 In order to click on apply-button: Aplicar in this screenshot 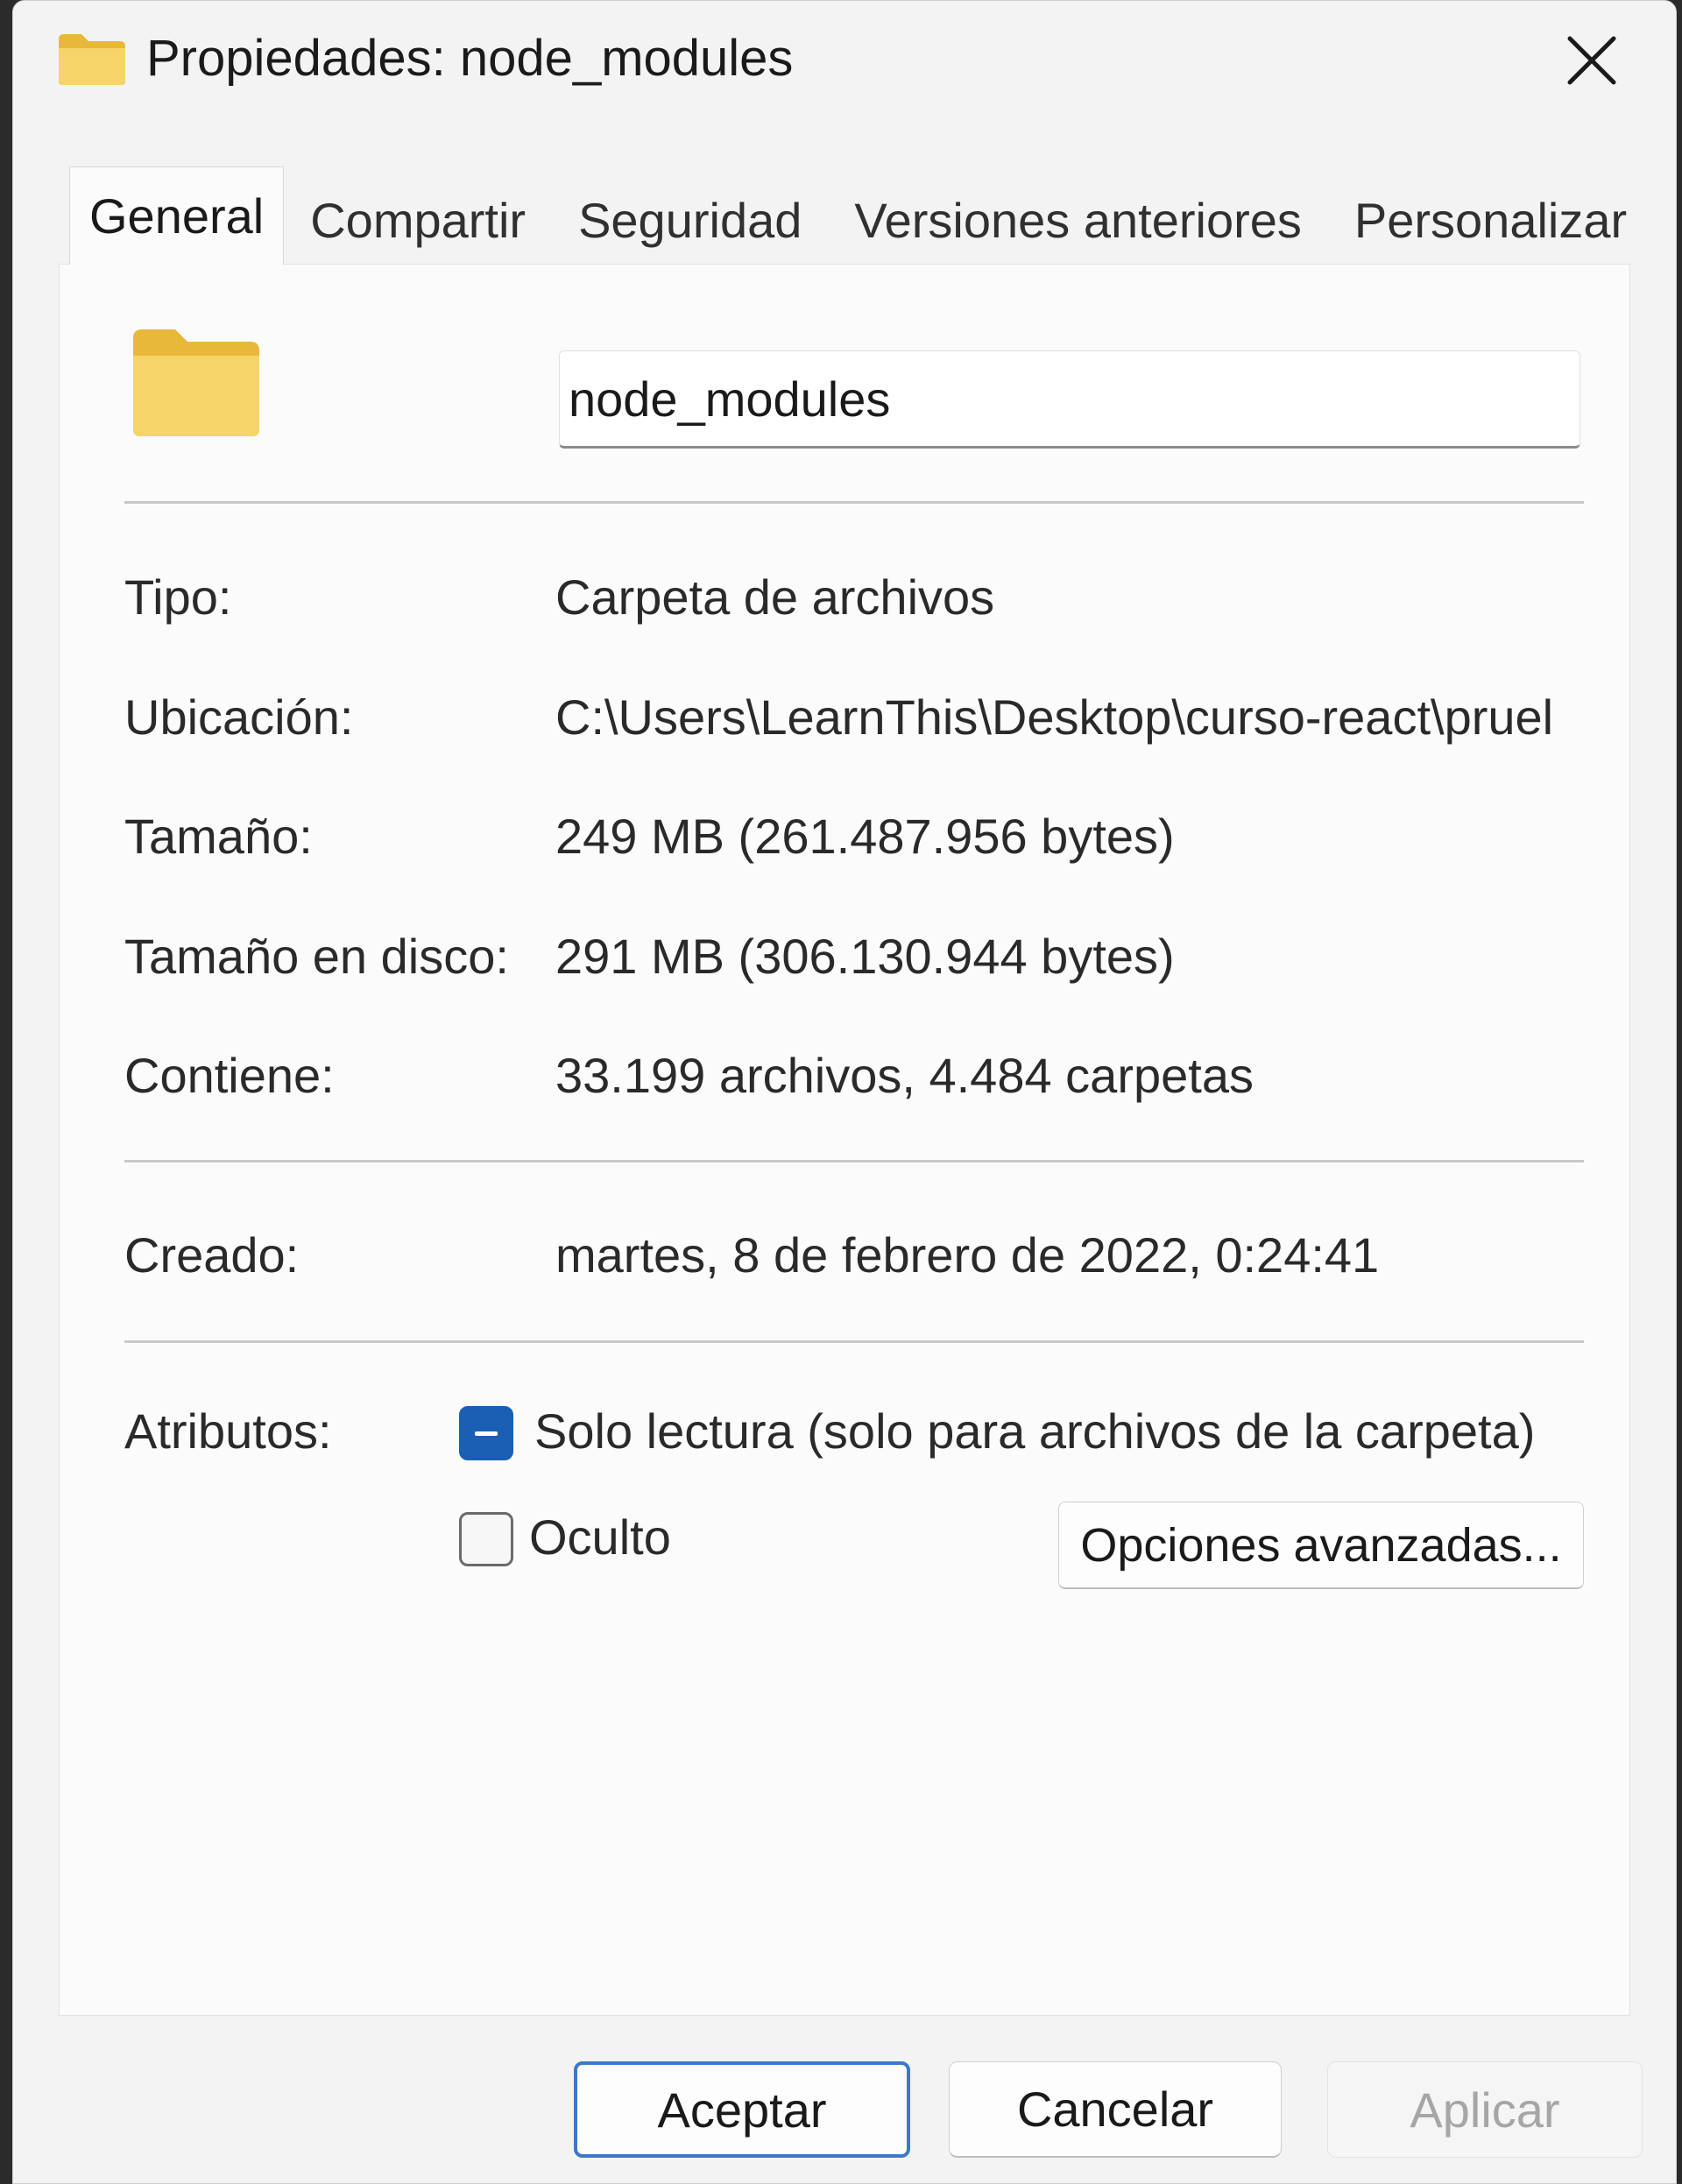, I will do `click(1485, 2109)`.